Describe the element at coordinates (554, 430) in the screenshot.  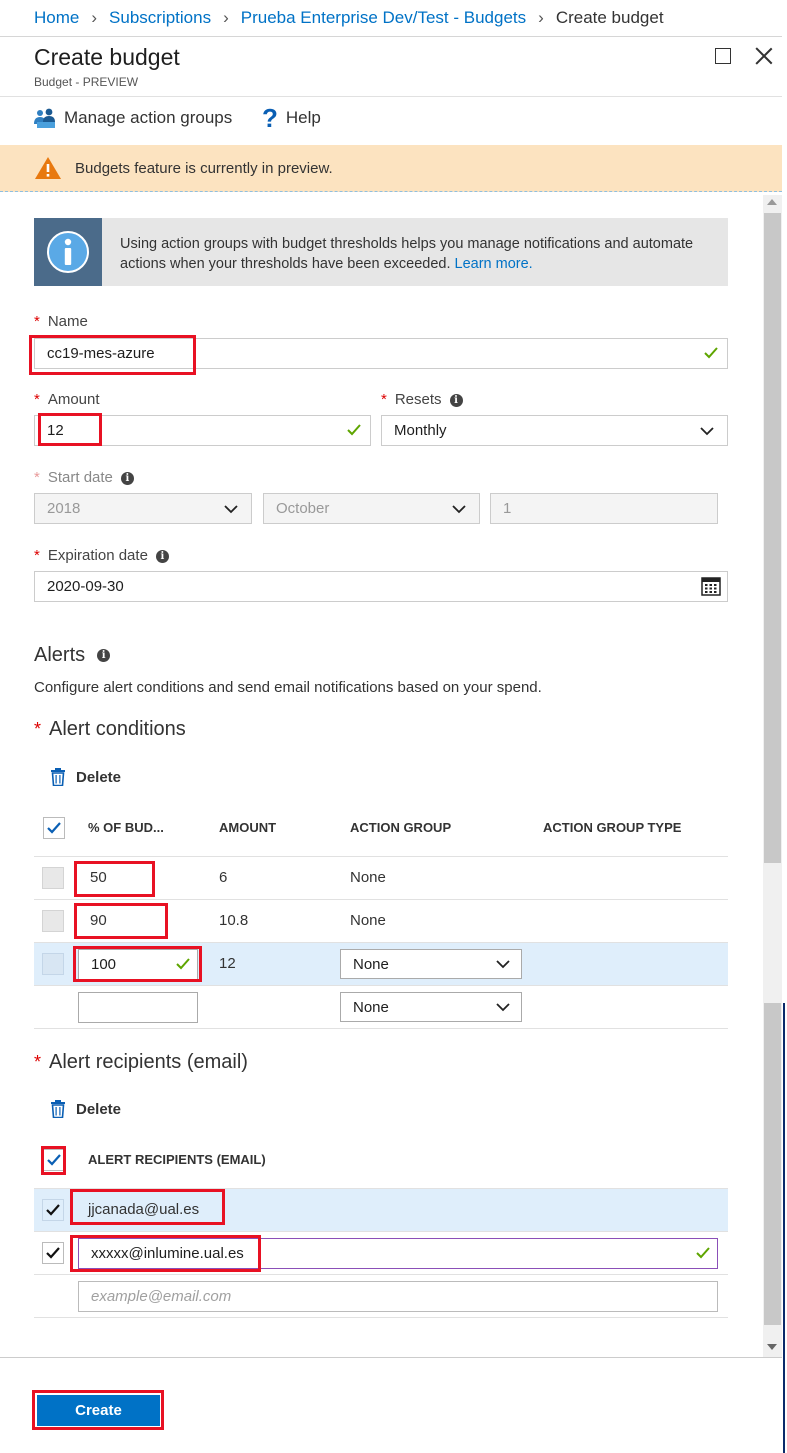
I see `resets-select: Monthly` at that location.